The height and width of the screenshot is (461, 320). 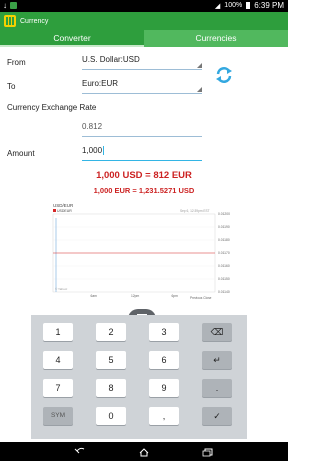 What do you see at coordinates (72, 38) in the screenshot?
I see `tab-converter: Converter` at bounding box center [72, 38].